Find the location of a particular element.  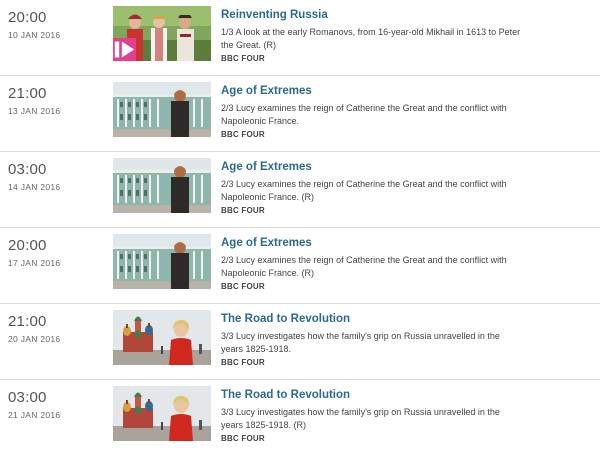

iplayer-play-icon is located at coordinates (124, 49).